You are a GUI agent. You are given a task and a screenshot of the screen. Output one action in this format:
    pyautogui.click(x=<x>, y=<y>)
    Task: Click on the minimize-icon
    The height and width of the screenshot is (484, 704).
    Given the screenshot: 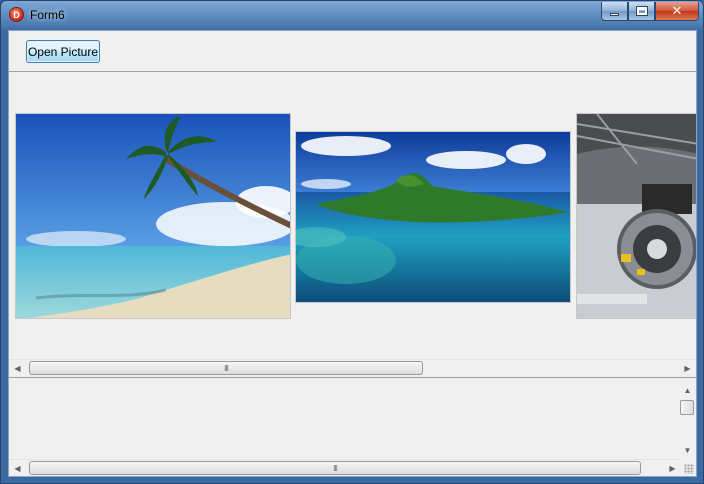 What is the action you would take?
    pyautogui.click(x=614, y=14)
    